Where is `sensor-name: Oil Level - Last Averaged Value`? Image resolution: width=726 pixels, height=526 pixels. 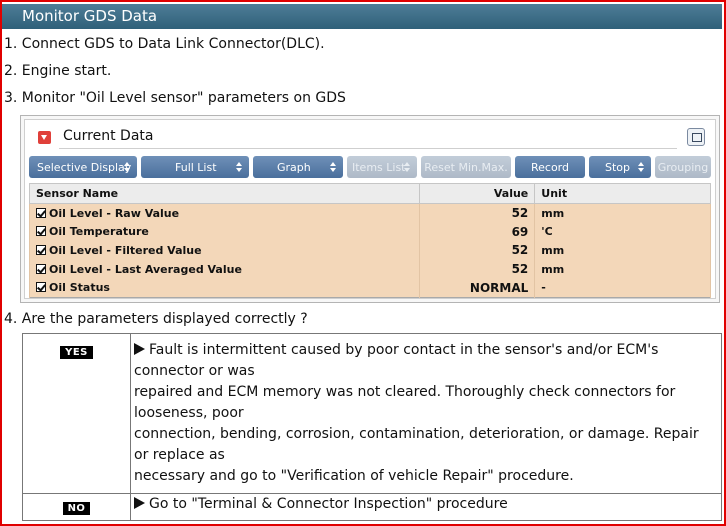
sensor-name: Oil Level - Last Averaged Value is located at coordinates (145, 269).